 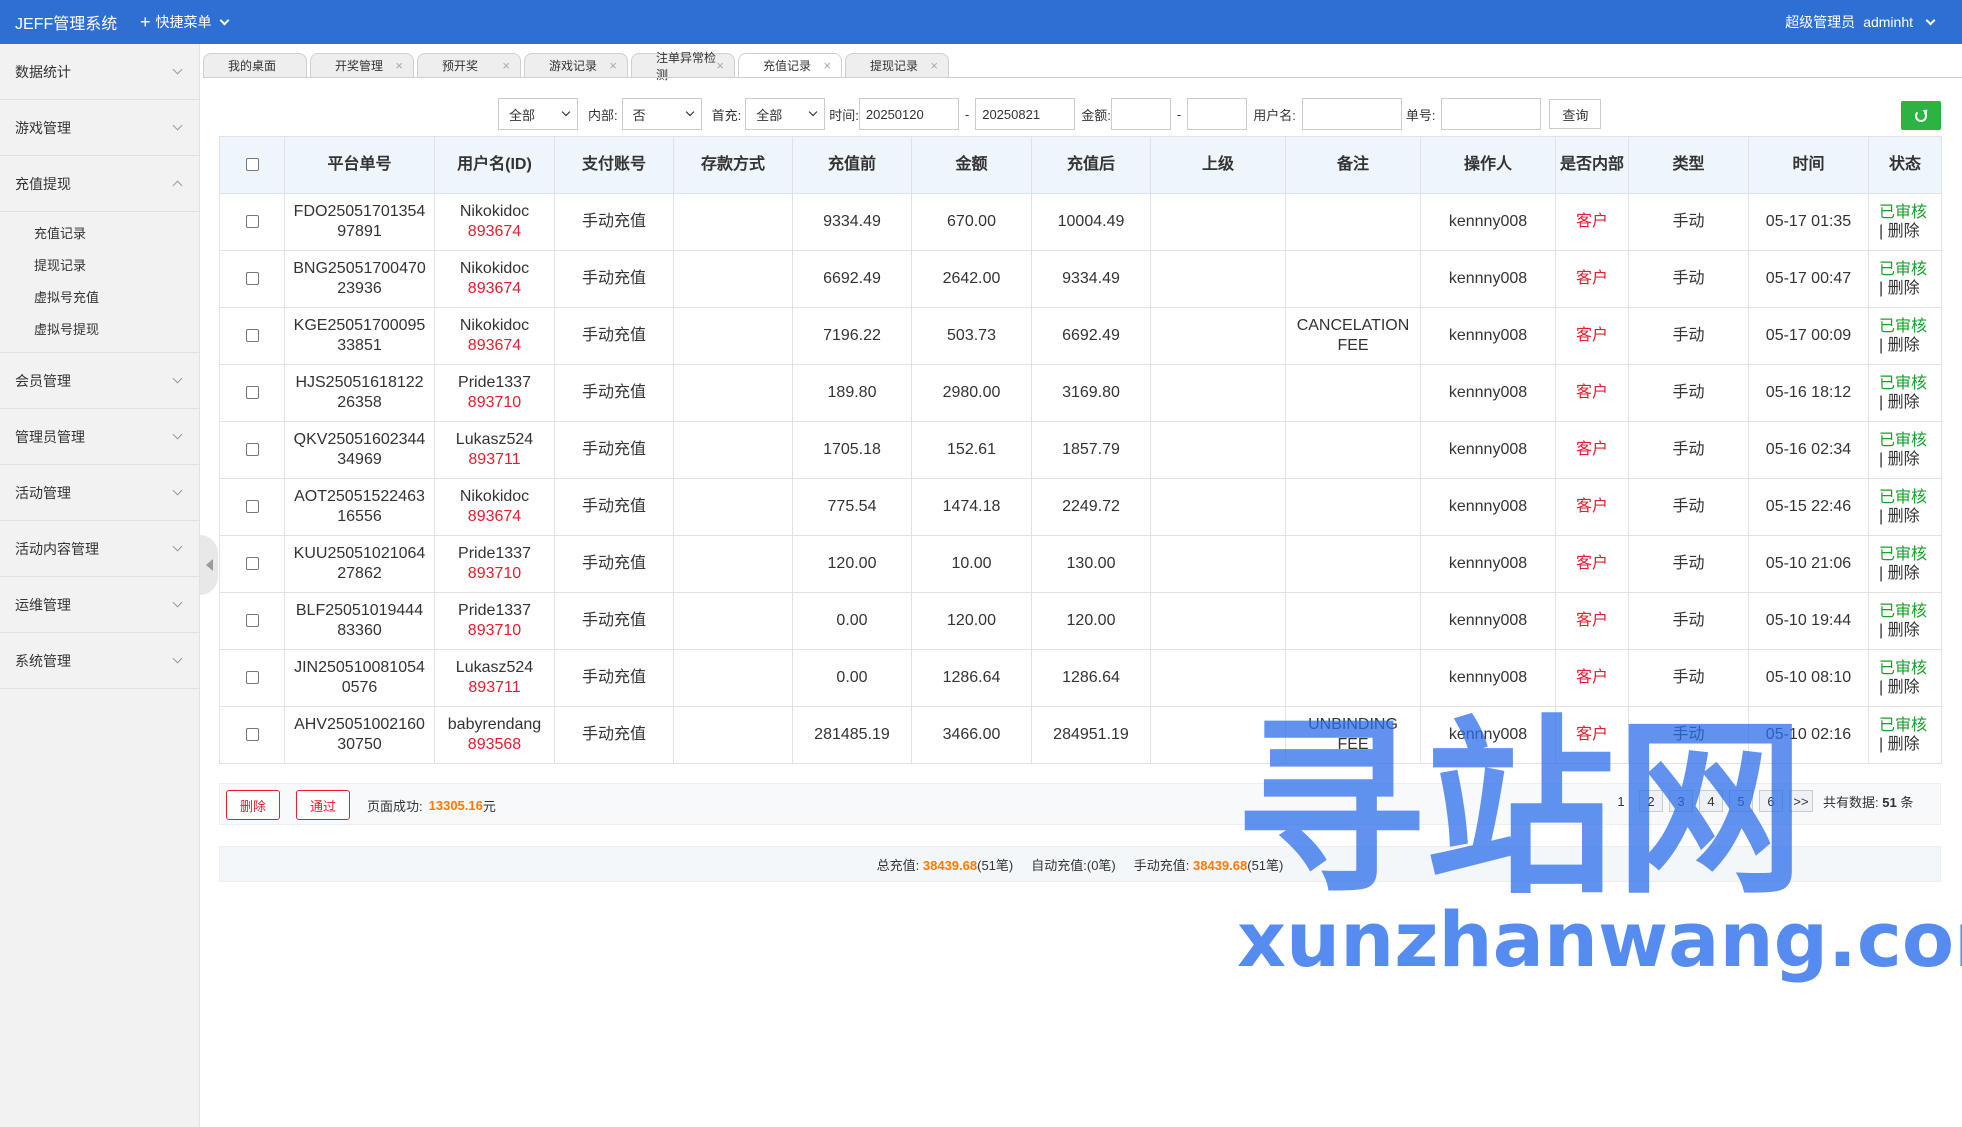 I want to click on user-id: 893710, so click(x=494, y=402).